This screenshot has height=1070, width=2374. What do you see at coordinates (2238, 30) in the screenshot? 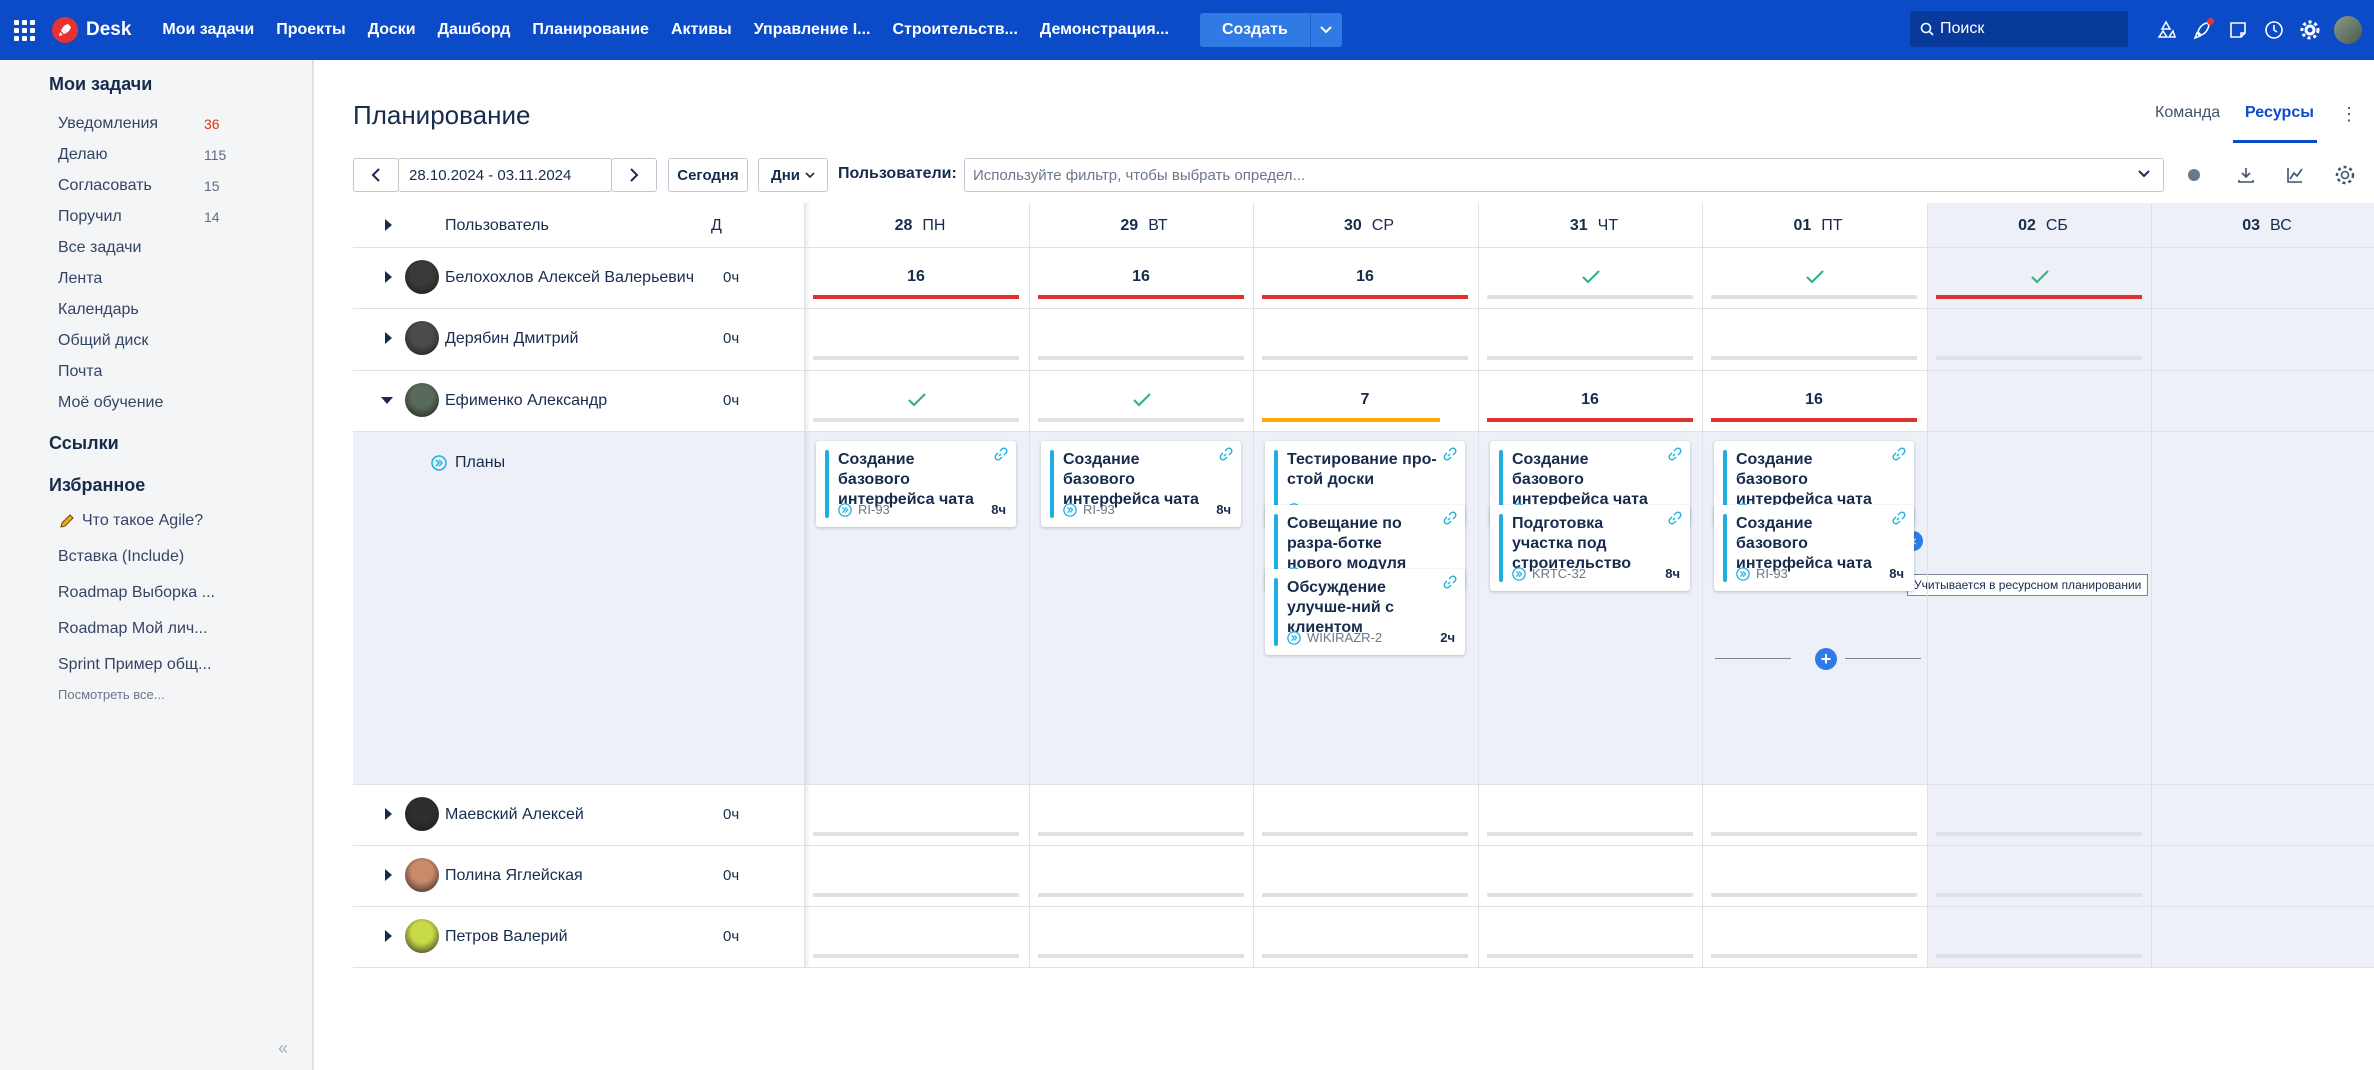
I see `notes-icon` at bounding box center [2238, 30].